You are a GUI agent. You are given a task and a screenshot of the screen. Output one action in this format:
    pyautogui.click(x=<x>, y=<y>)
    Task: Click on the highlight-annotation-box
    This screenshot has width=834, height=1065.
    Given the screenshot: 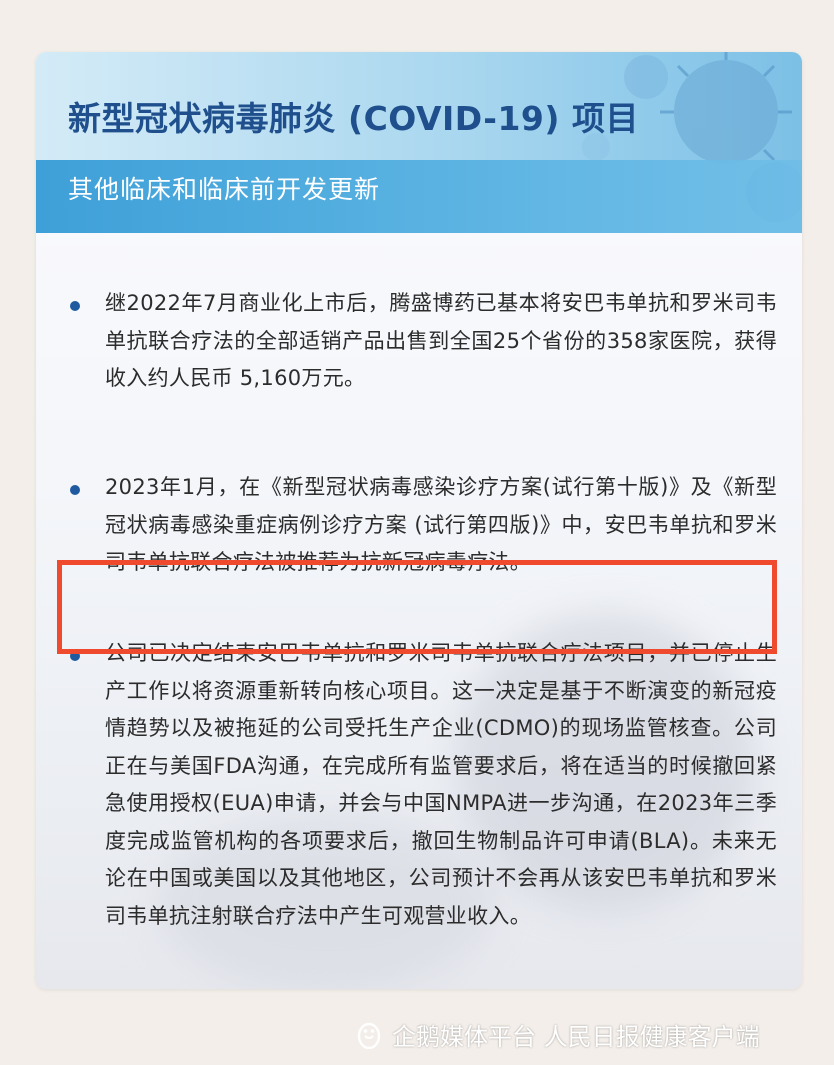 What is the action you would take?
    pyautogui.click(x=417, y=607)
    